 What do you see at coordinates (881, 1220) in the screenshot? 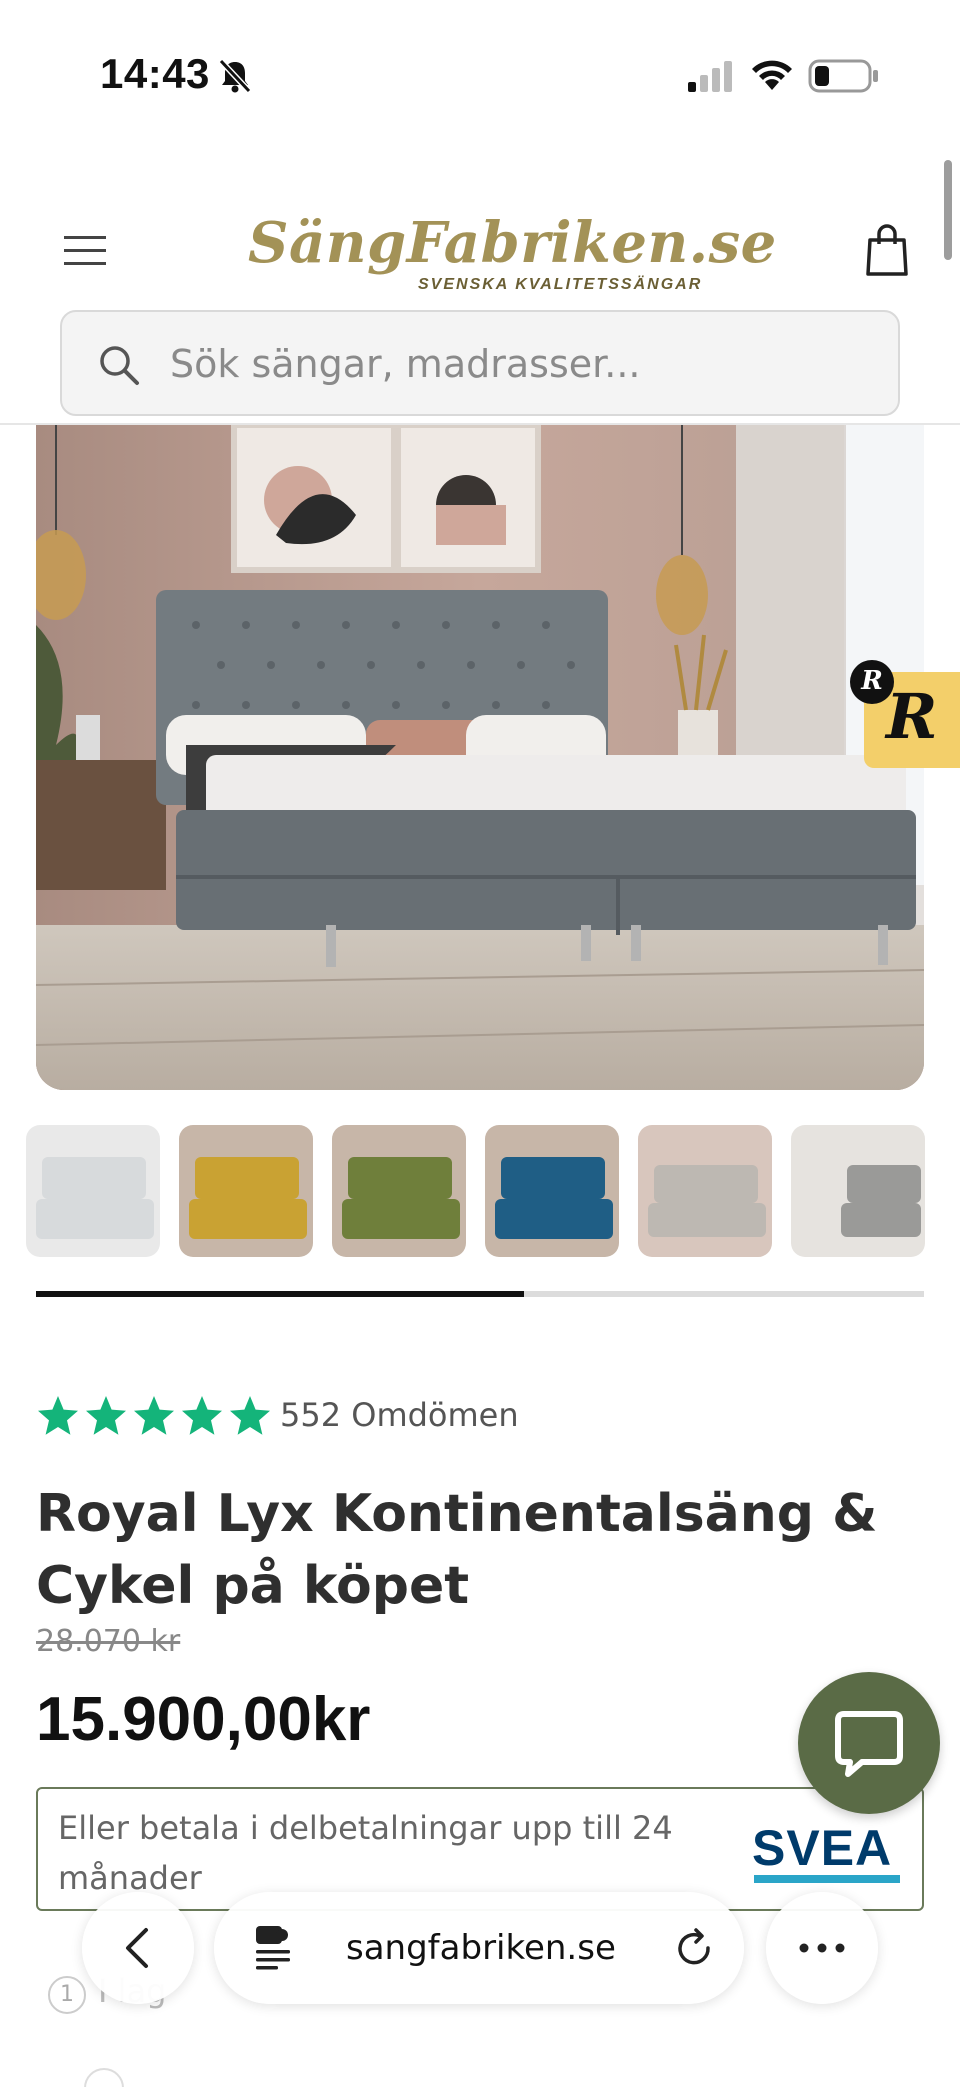
I see `thumbnail-6-base` at bounding box center [881, 1220].